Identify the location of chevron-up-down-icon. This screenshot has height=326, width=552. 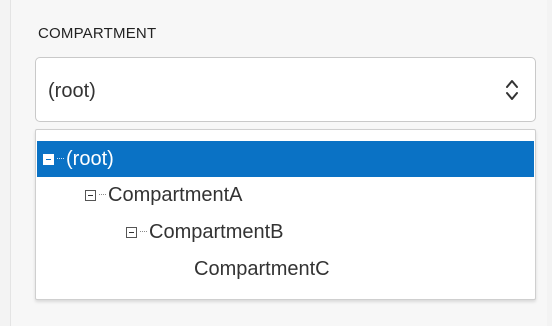
(512, 90).